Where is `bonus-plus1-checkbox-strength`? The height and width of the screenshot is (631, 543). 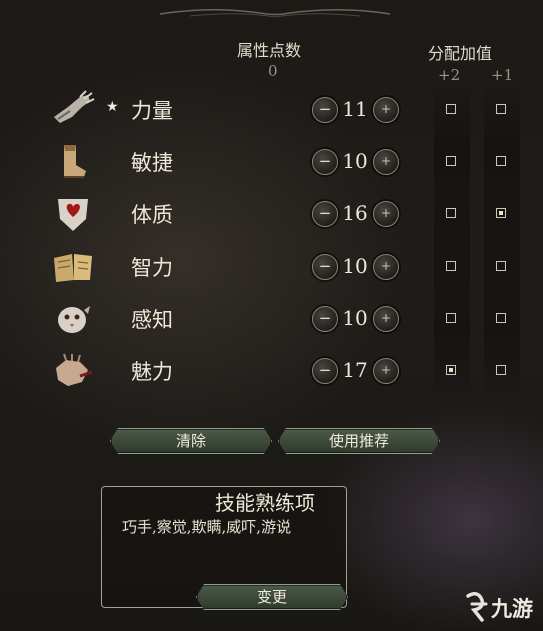
bonus-plus1-checkbox-strength is located at coordinates (501, 109).